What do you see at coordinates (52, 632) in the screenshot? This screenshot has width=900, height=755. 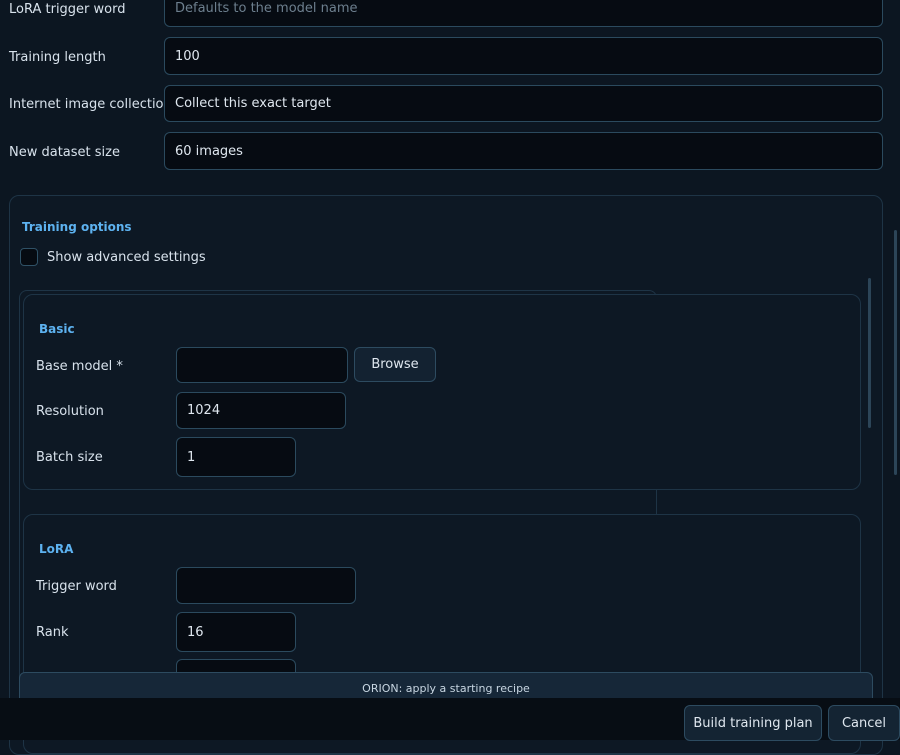 I see `rank-label: Rank` at bounding box center [52, 632].